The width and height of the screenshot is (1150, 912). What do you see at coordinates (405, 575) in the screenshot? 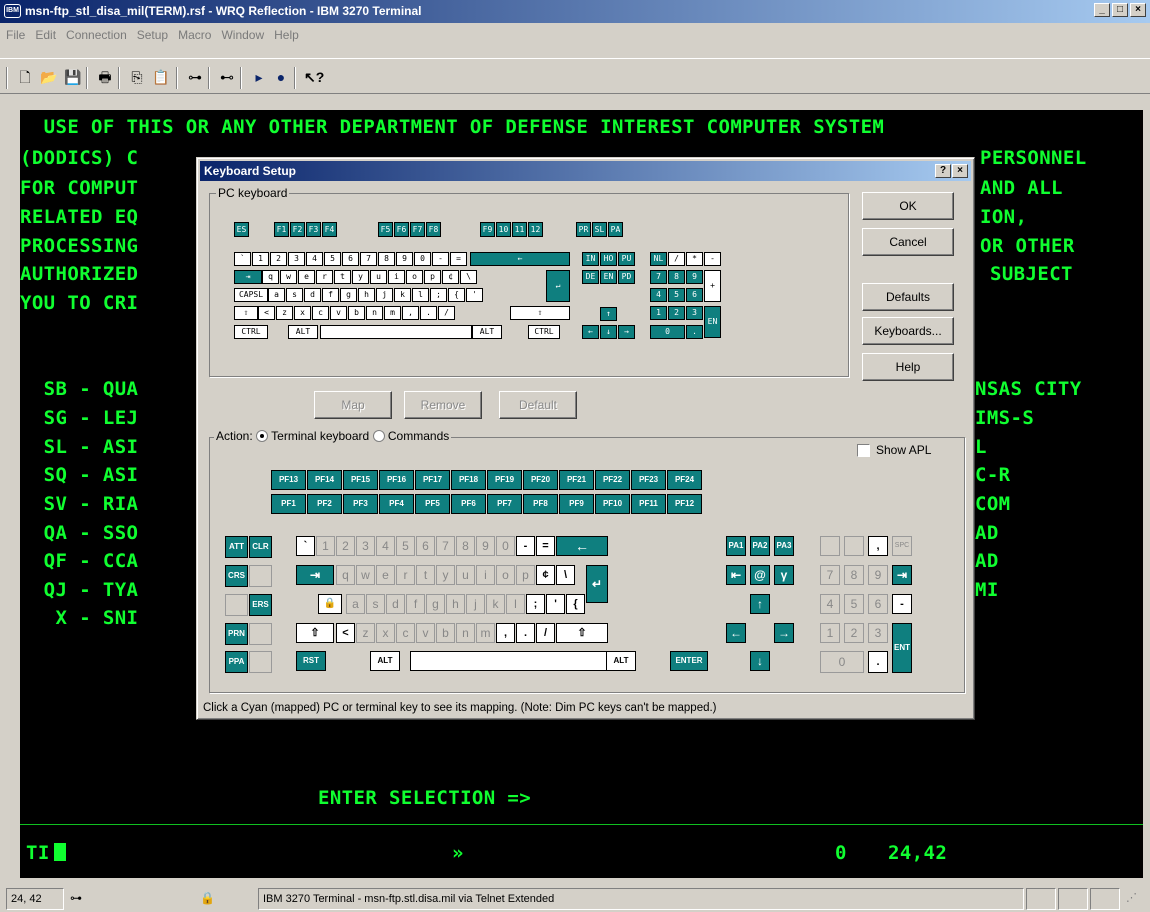
I see `term-key: r` at bounding box center [405, 575].